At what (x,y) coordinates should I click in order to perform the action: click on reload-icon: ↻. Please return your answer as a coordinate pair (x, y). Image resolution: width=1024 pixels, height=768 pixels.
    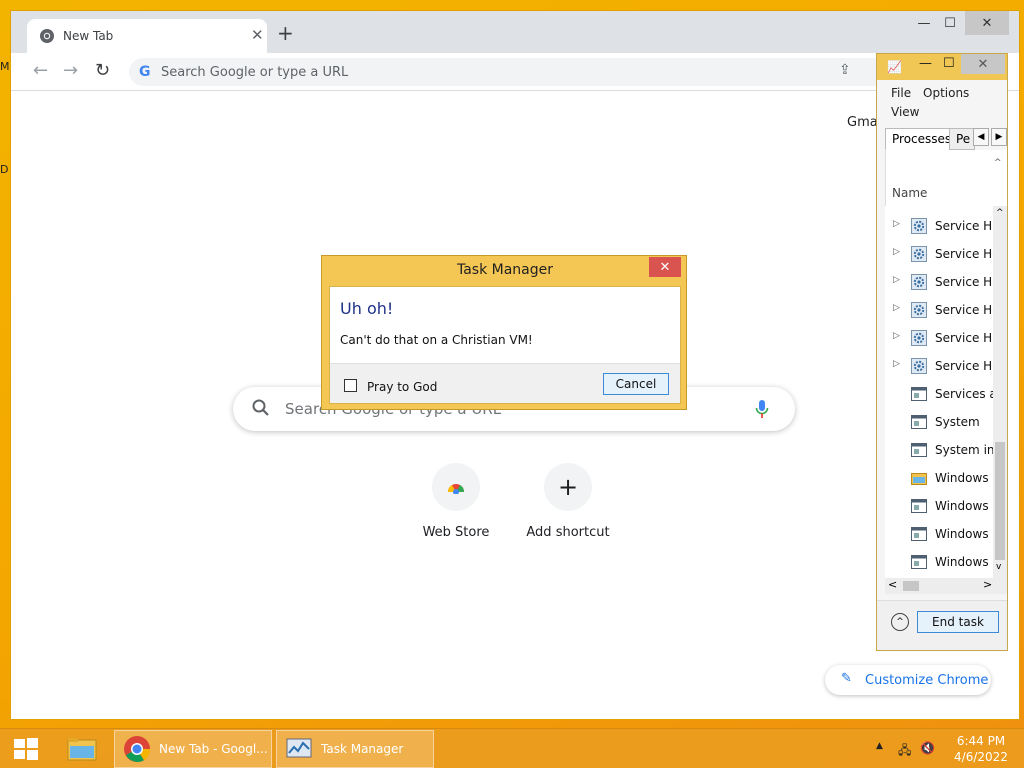
    Looking at the image, I should click on (102, 71).